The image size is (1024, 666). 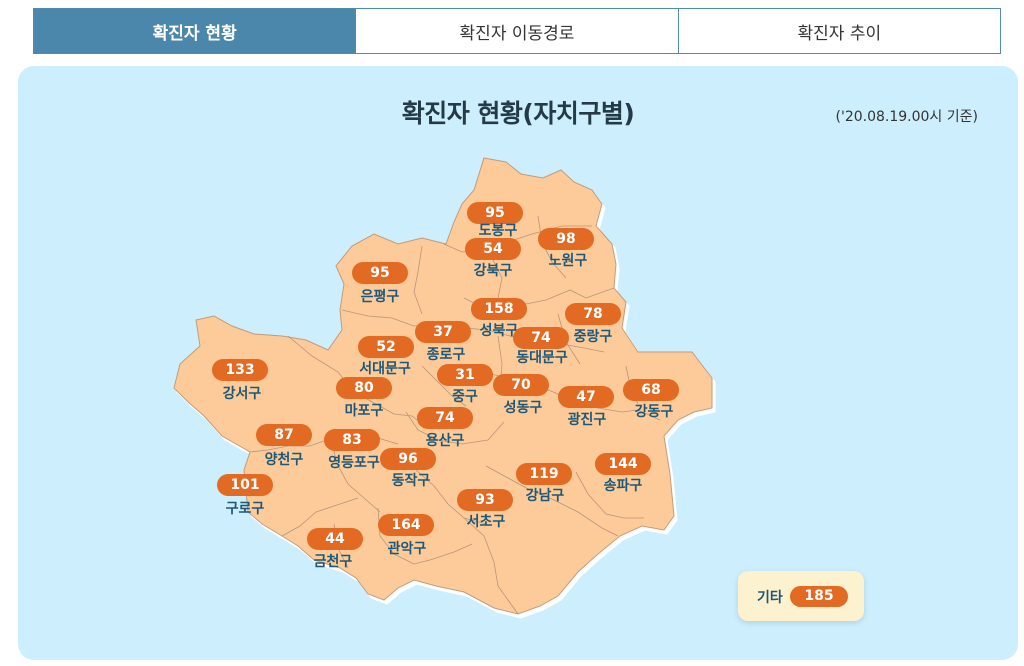 What do you see at coordinates (240, 370) in the screenshot?
I see `district-count: 133` at bounding box center [240, 370].